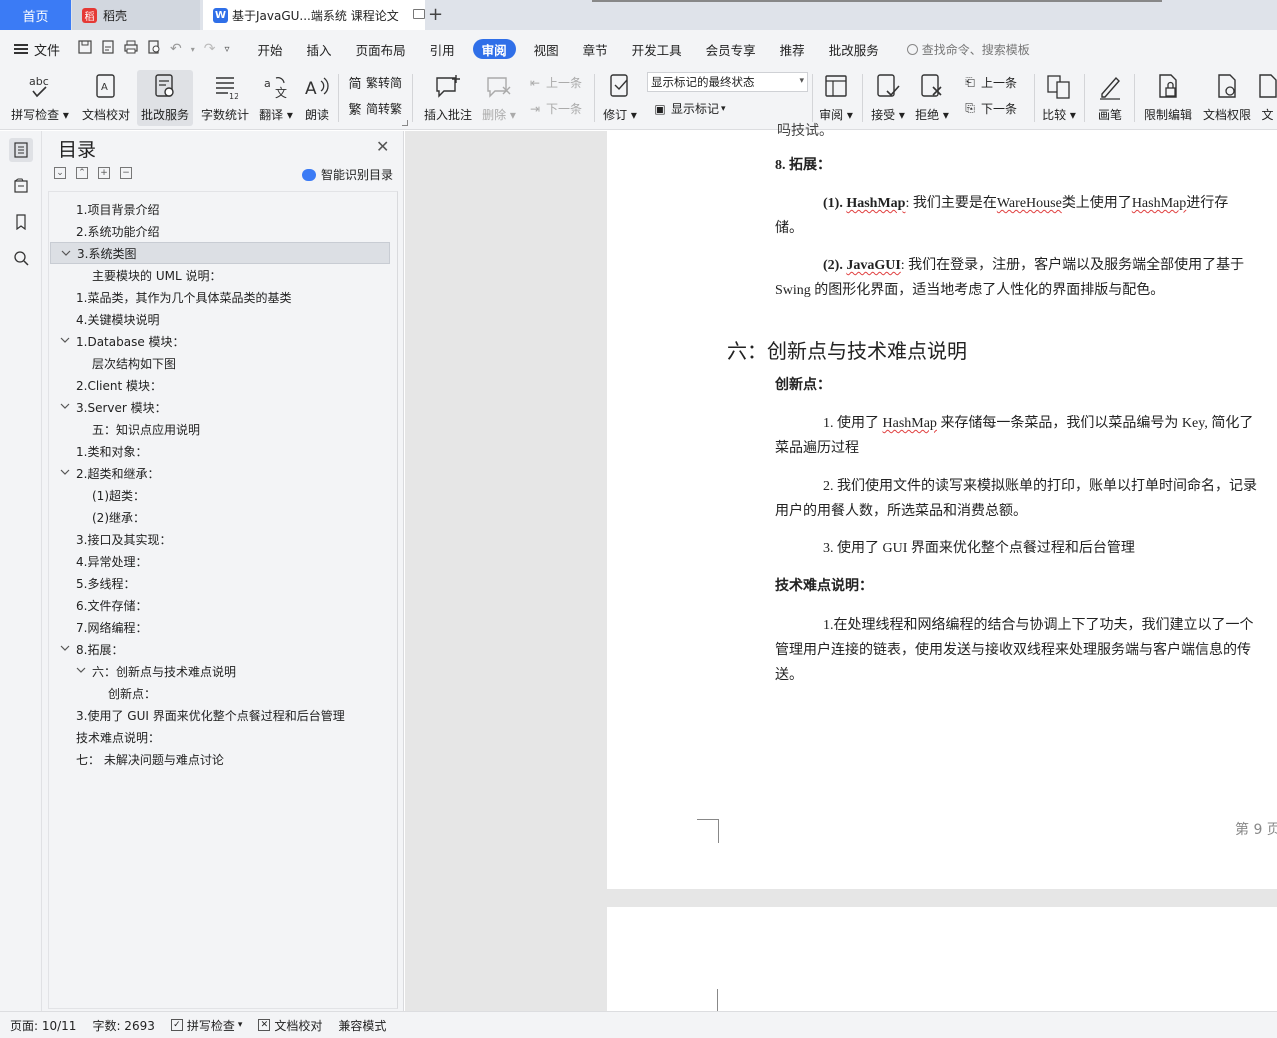  I want to click on toc-item: 4.关键模块说明, so click(220, 319).